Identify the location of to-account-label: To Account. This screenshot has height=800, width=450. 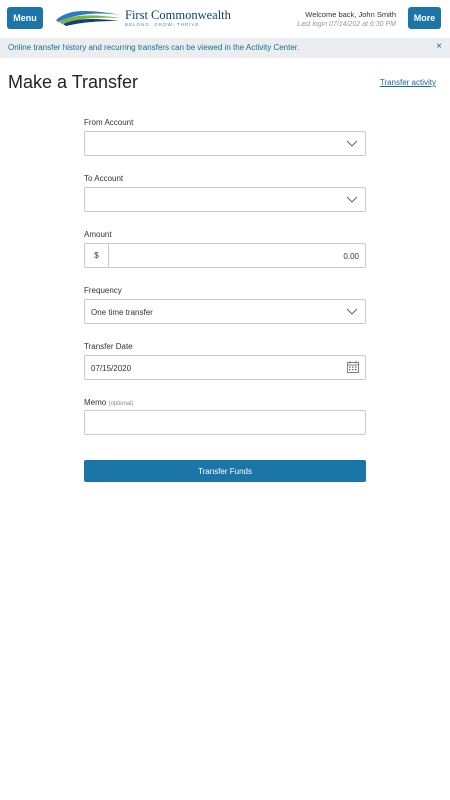
(104, 178).